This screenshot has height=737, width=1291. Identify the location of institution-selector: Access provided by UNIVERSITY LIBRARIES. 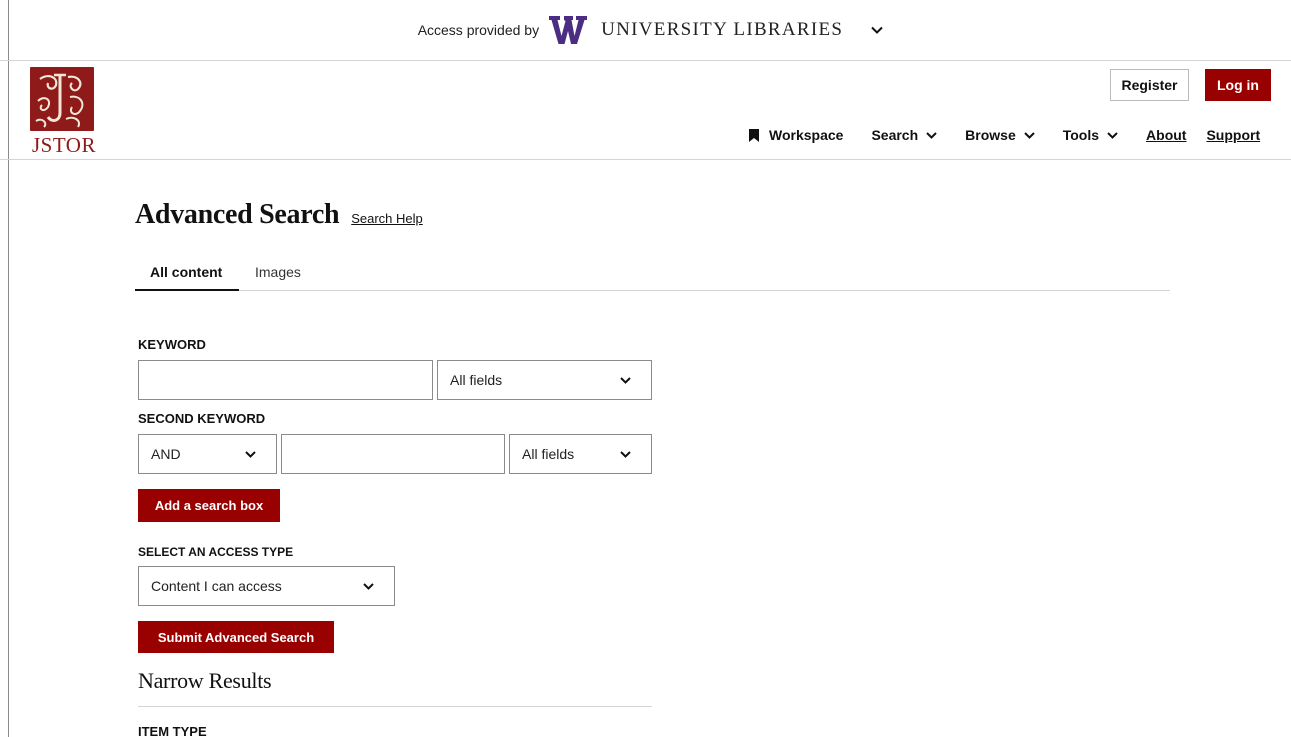
(651, 30).